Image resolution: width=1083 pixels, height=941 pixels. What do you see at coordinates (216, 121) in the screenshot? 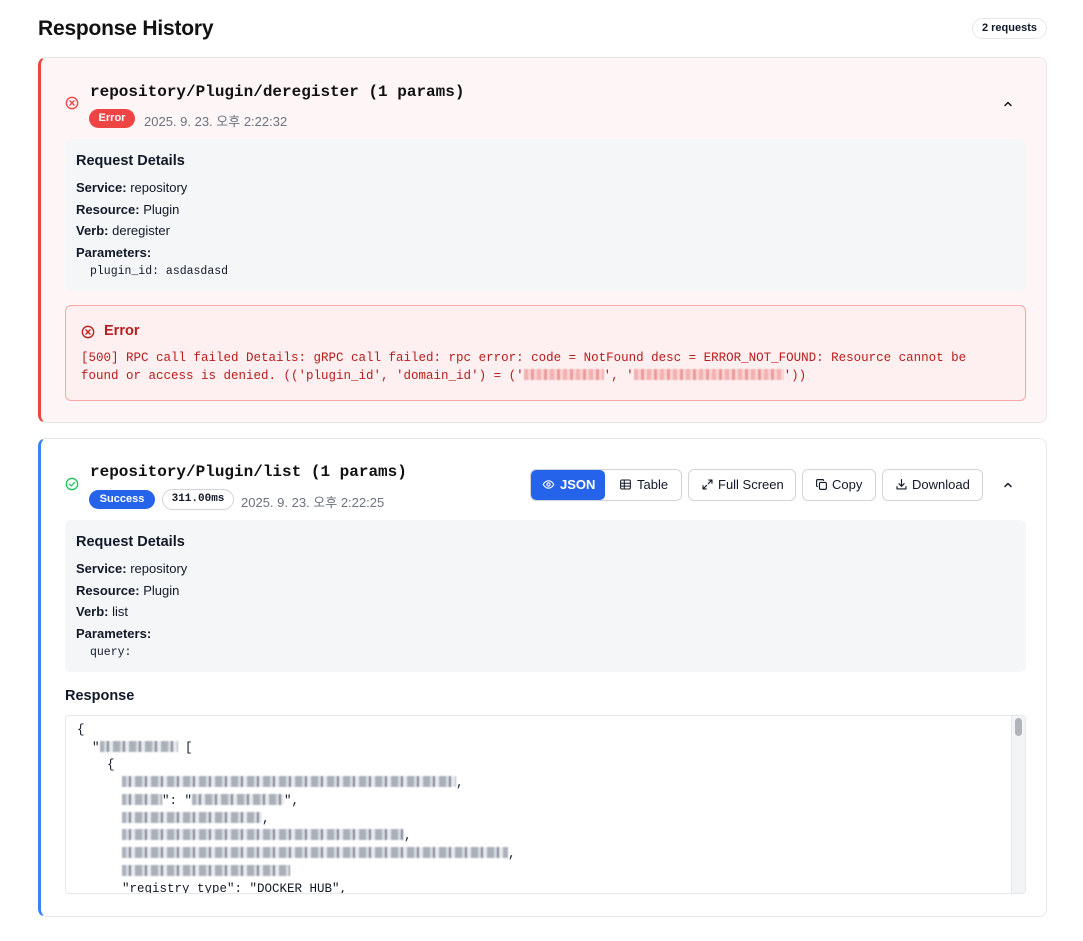
I see `request-timestamp: 2025. 9. 23. 오후 2:22:32` at bounding box center [216, 121].